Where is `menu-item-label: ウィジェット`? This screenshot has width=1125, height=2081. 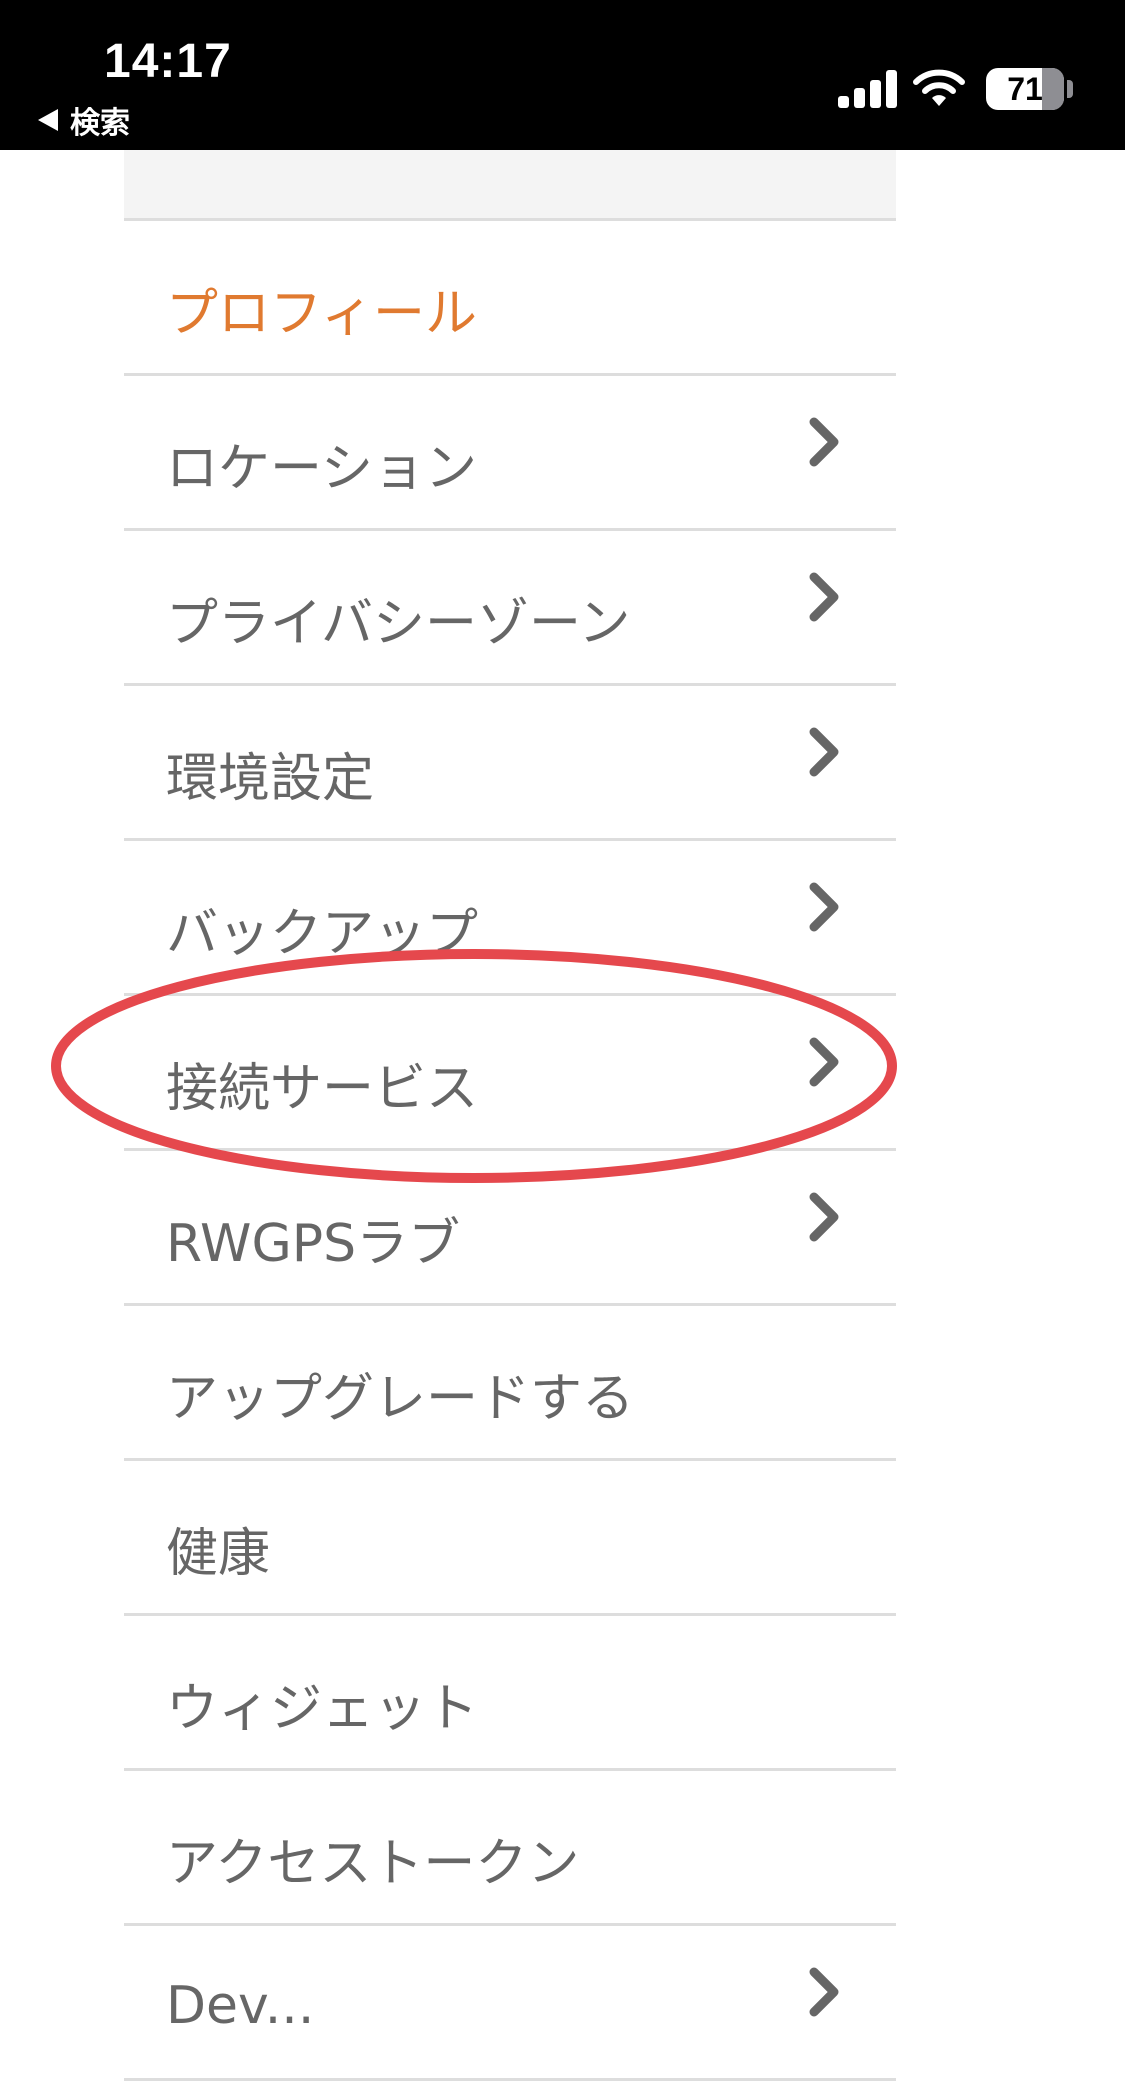
menu-item-label: ウィジェット is located at coordinates (322, 1709).